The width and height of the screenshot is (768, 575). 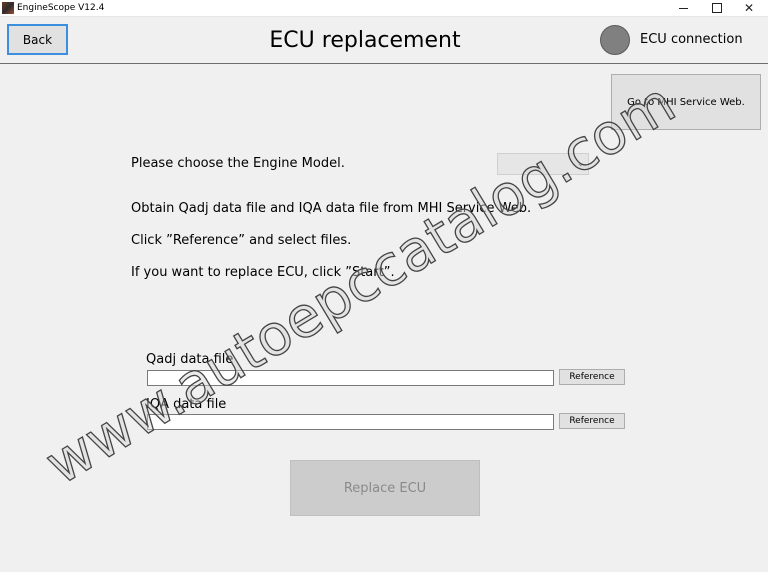 I want to click on go-to-mhi-service-web-button: Go to MHI Service Web., so click(x=686, y=102).